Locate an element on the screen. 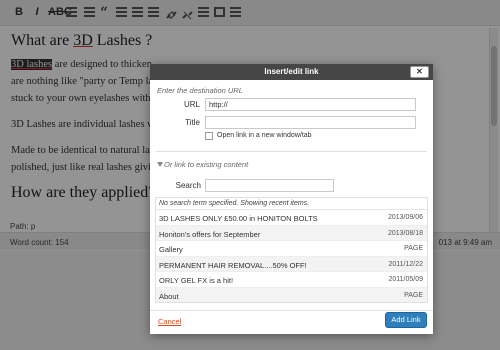 The width and height of the screenshot is (500, 350). close-button: ✕ is located at coordinates (419, 72).